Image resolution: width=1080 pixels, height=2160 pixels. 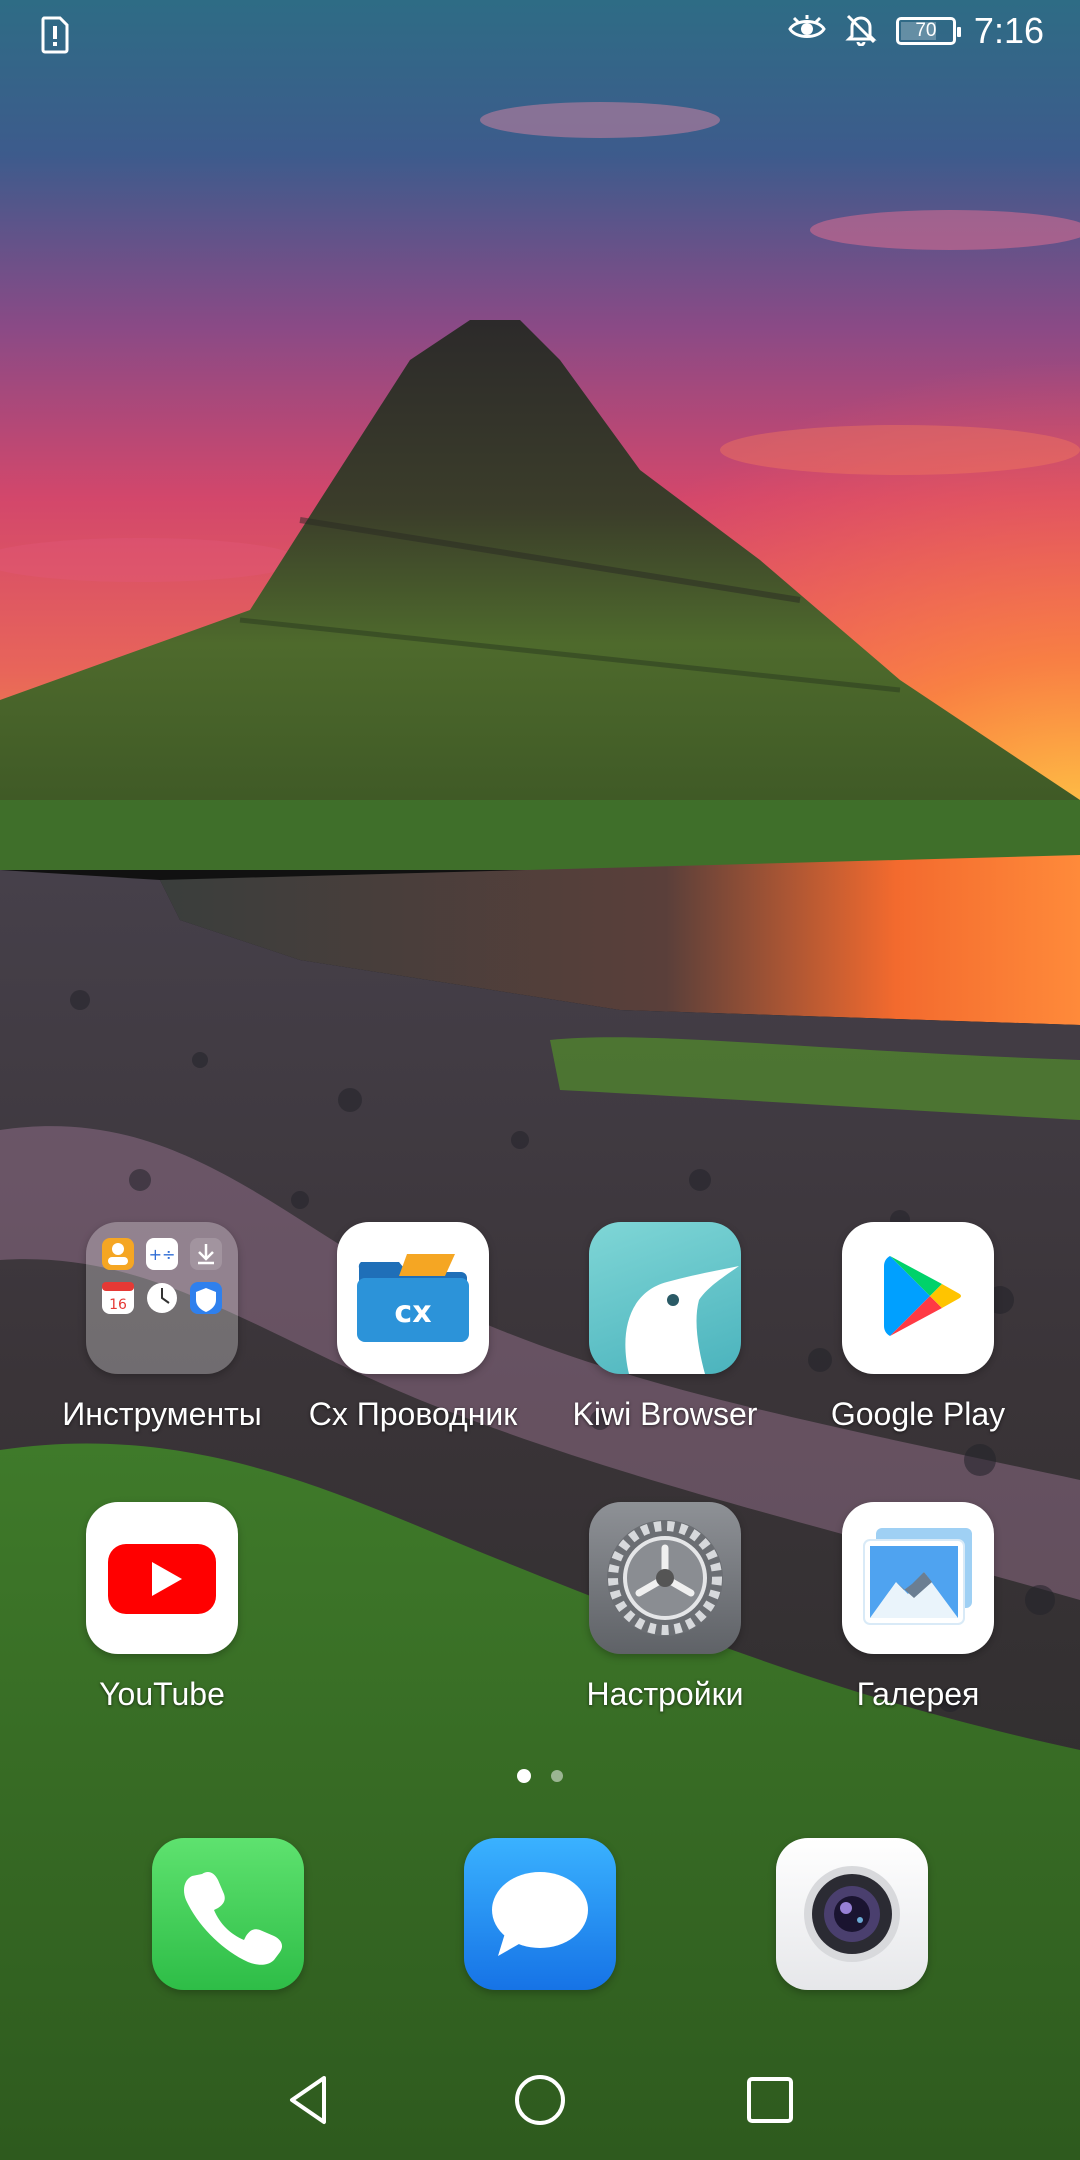 What do you see at coordinates (665, 1578) in the screenshot?
I see `settings-gear-icon` at bounding box center [665, 1578].